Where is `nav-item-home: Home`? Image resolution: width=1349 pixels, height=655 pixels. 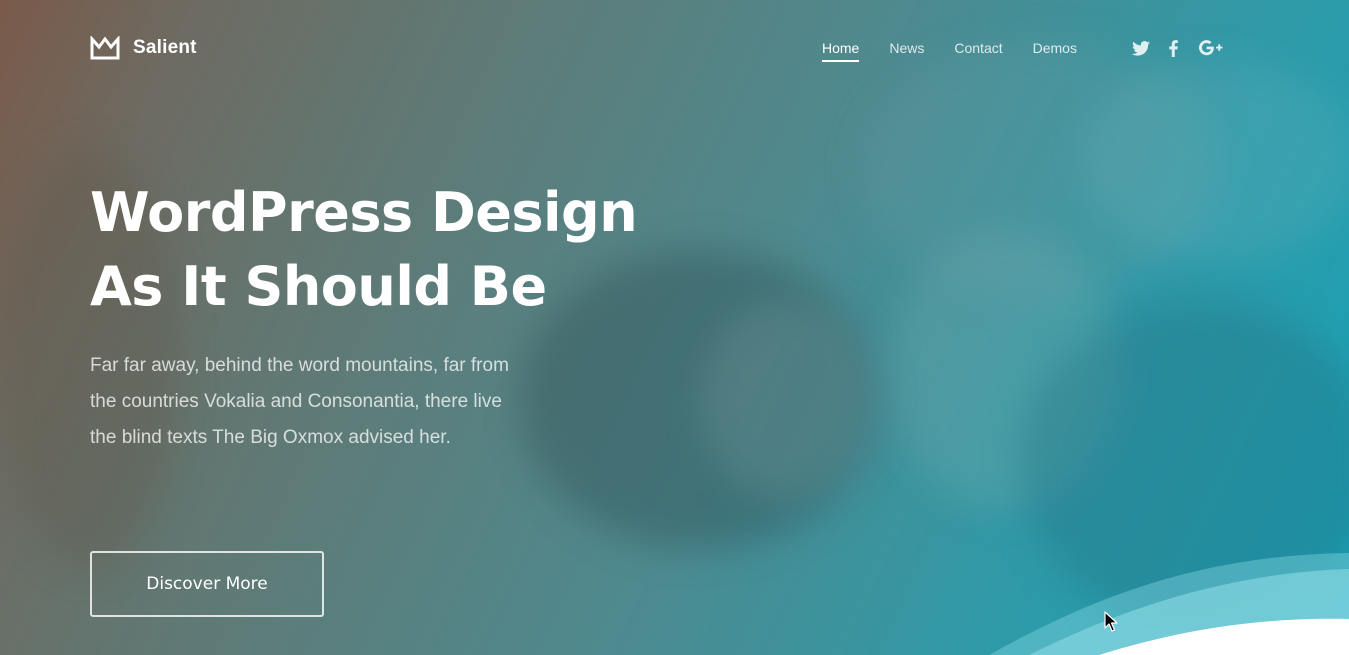 nav-item-home: Home is located at coordinates (841, 51).